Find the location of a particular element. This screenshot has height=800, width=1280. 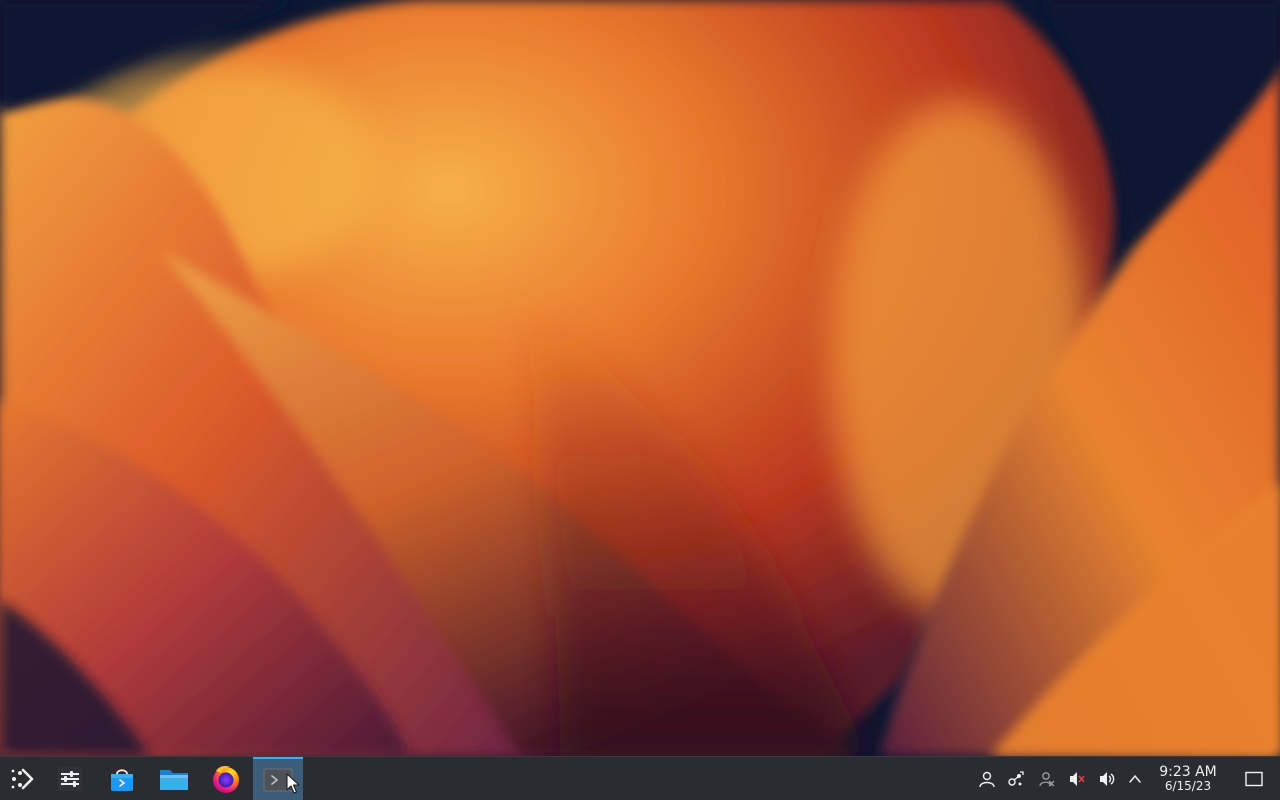

terminal-icon is located at coordinates (278, 779).